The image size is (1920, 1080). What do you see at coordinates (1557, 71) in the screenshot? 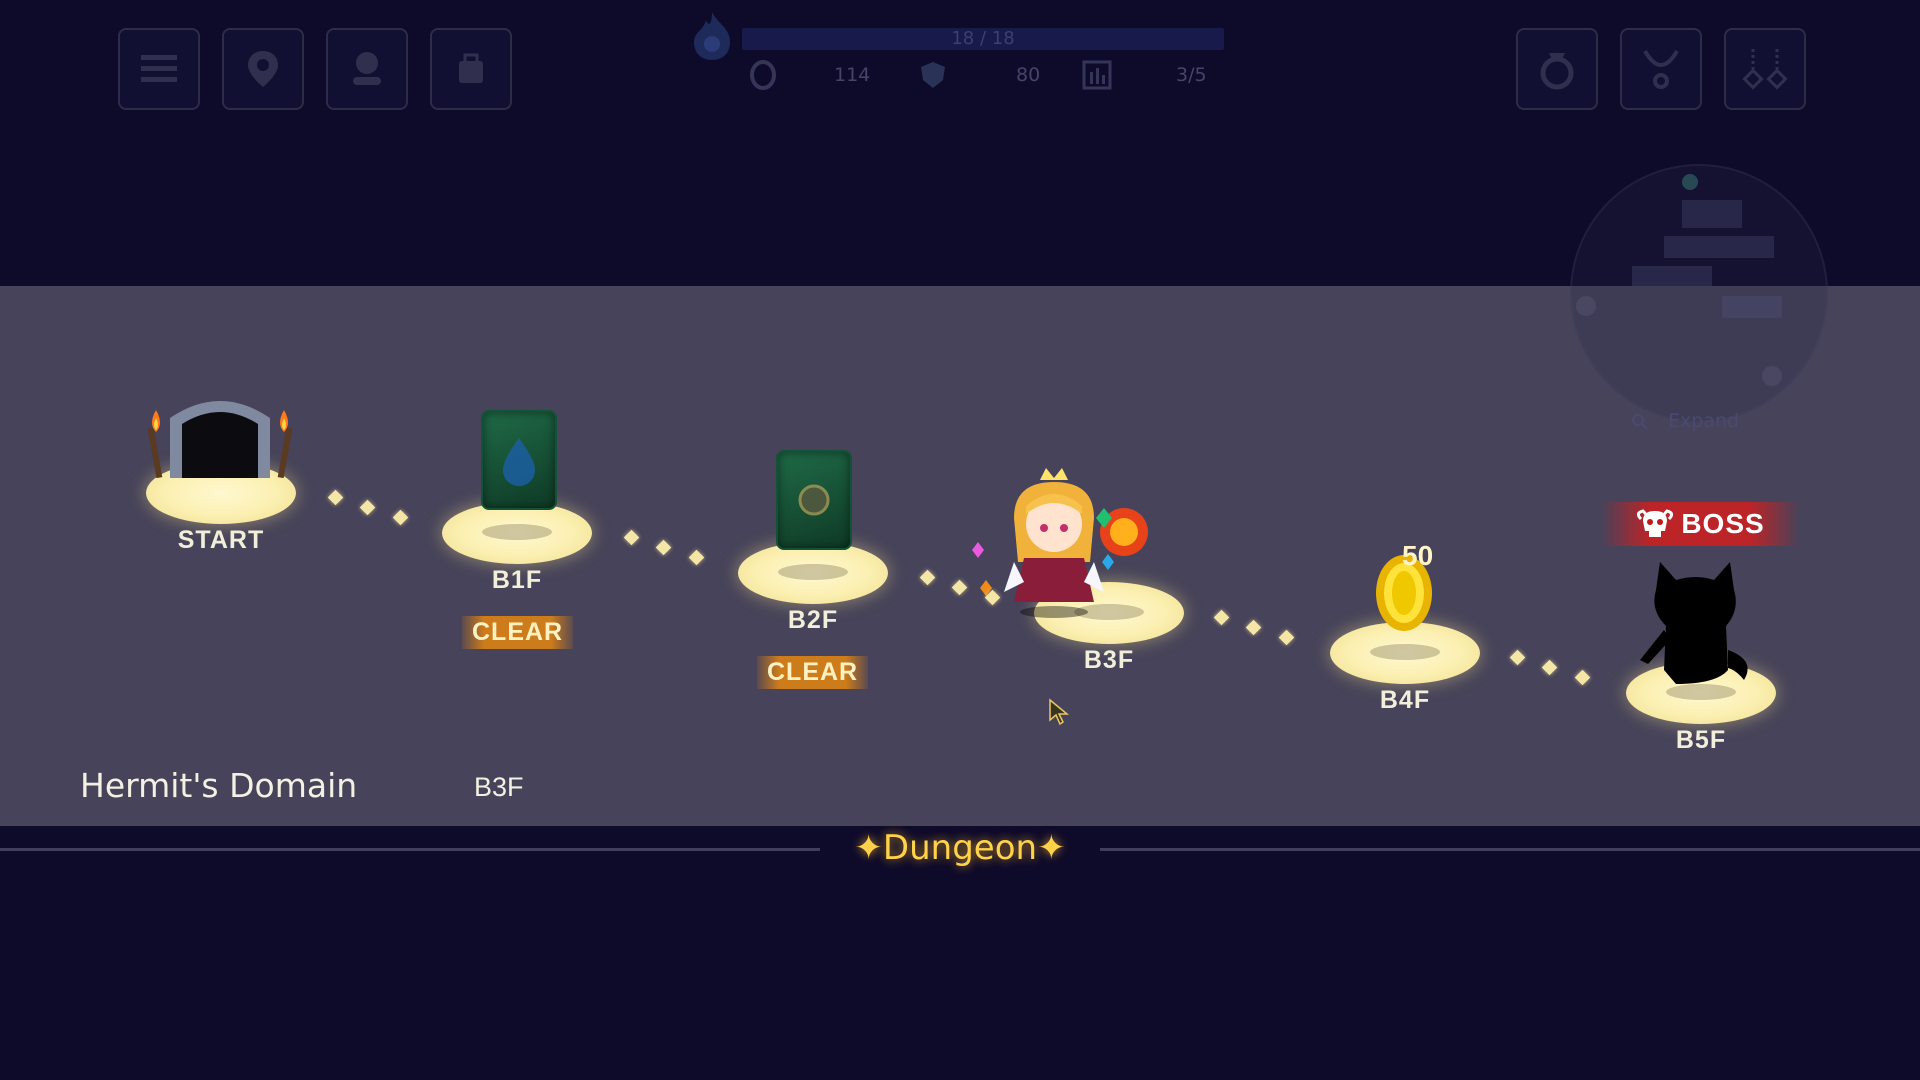
I see `ring-icon` at bounding box center [1557, 71].